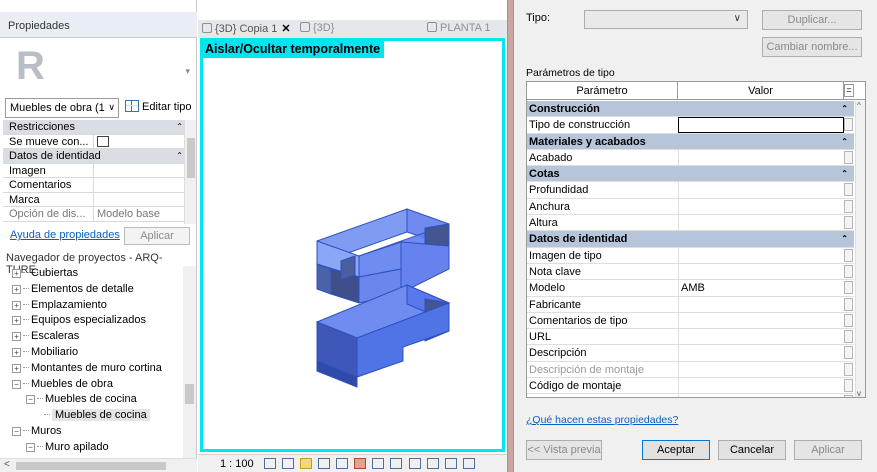 The height and width of the screenshot is (472, 877). What do you see at coordinates (93, 448) in the screenshot?
I see `tree-node: − Muro apilado` at bounding box center [93, 448].